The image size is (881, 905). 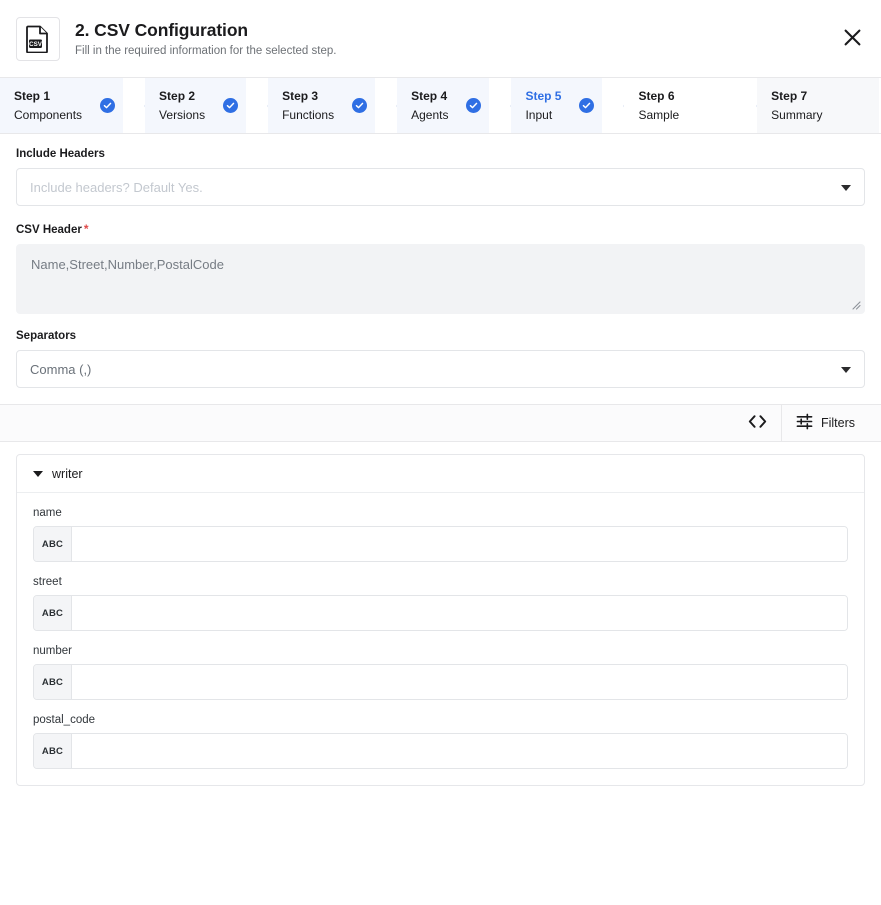 What do you see at coordinates (61, 369) in the screenshot?
I see `separators-value: Comma (,)` at bounding box center [61, 369].